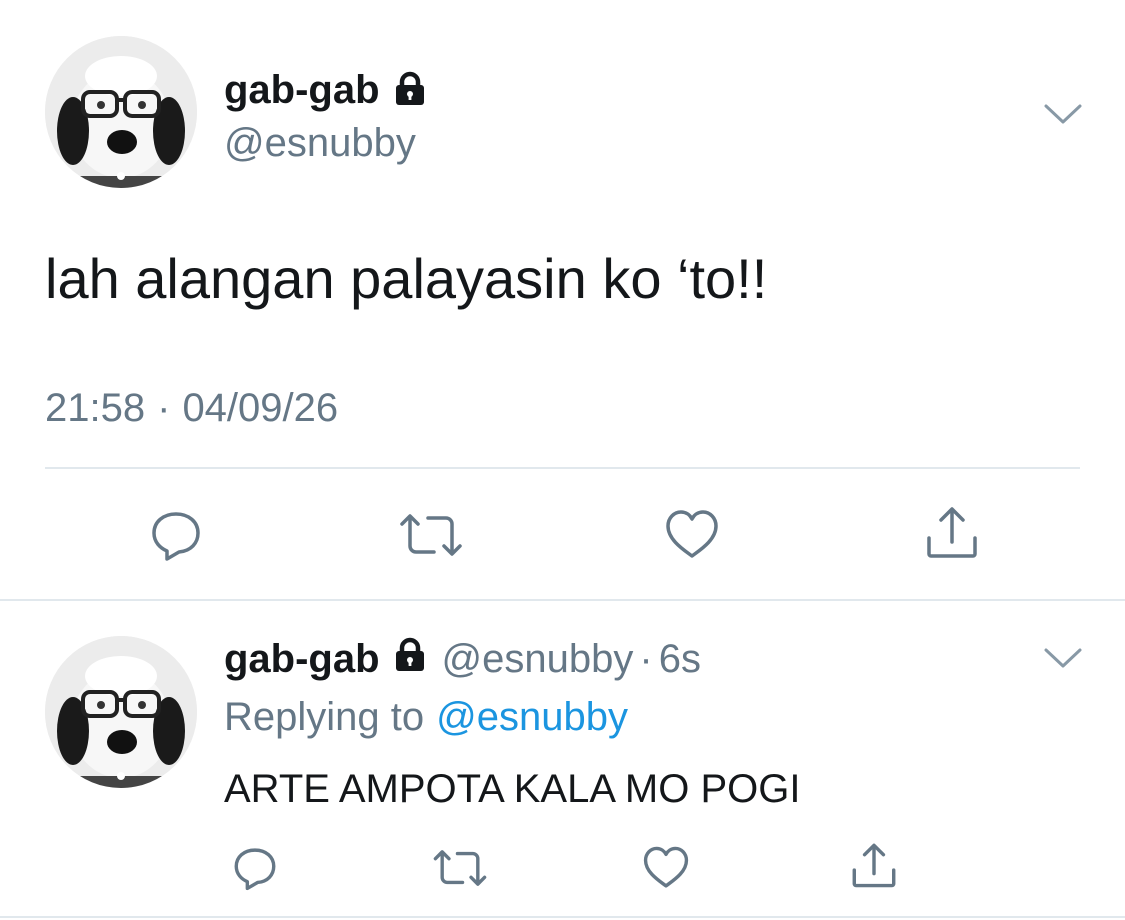 The width and height of the screenshot is (1125, 920). What do you see at coordinates (406, 278) in the screenshot?
I see `tweet-text: lah alangan palayasin ko ‘to!!` at bounding box center [406, 278].